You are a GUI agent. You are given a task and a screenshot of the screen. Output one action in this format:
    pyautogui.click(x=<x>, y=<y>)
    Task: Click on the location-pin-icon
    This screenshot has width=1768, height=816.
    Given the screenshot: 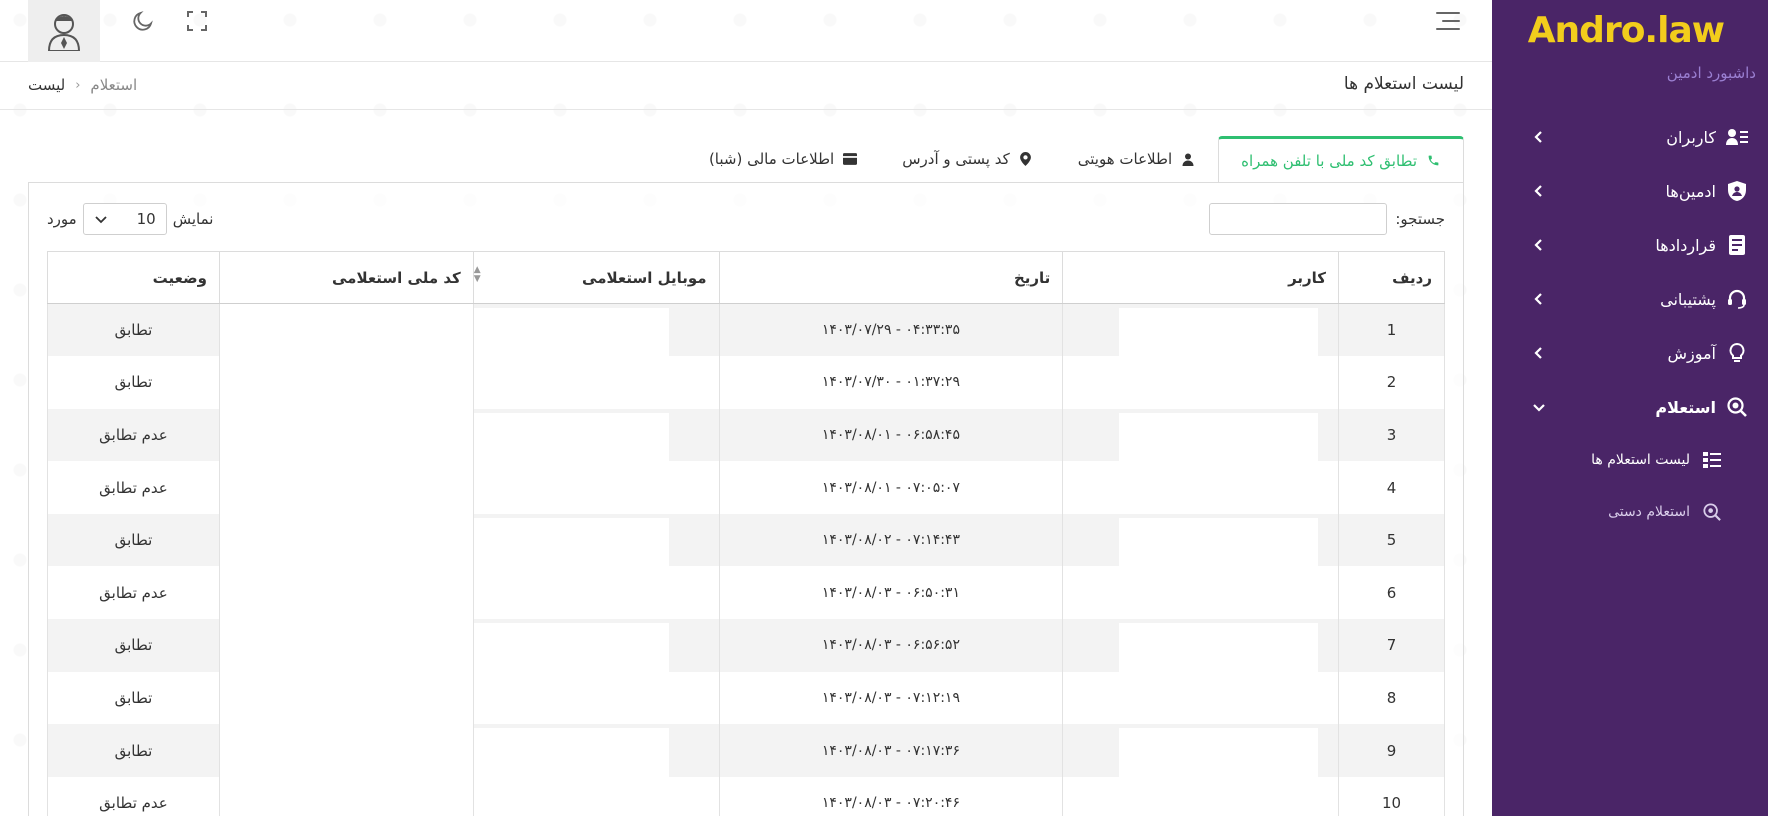 What is the action you would take?
    pyautogui.click(x=1026, y=159)
    